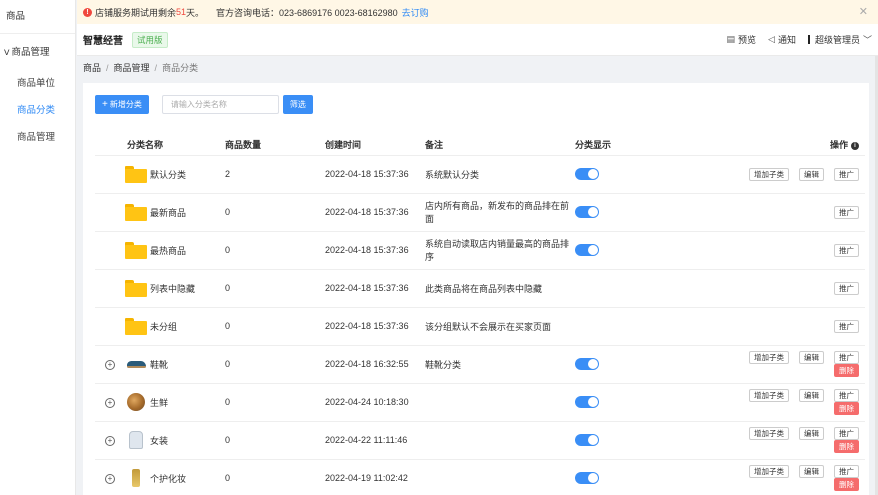  Describe the element at coordinates (105, 104) in the screenshot. I see `plus-icon: +` at that location.